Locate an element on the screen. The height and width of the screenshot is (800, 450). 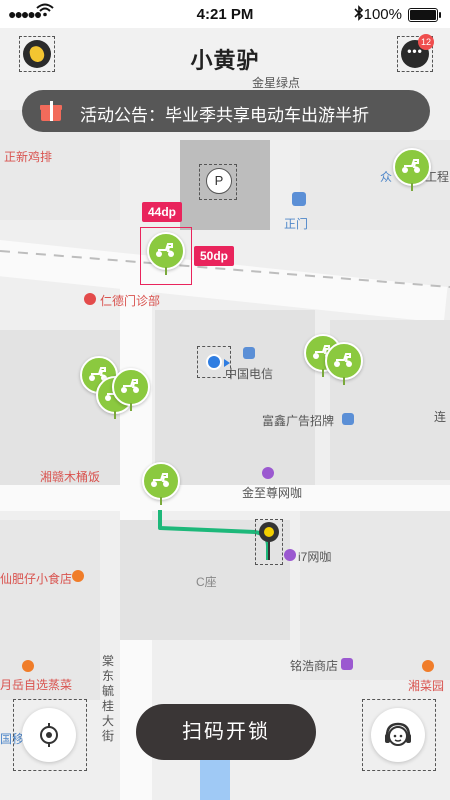
locate-button is located at coordinates (50, 735).